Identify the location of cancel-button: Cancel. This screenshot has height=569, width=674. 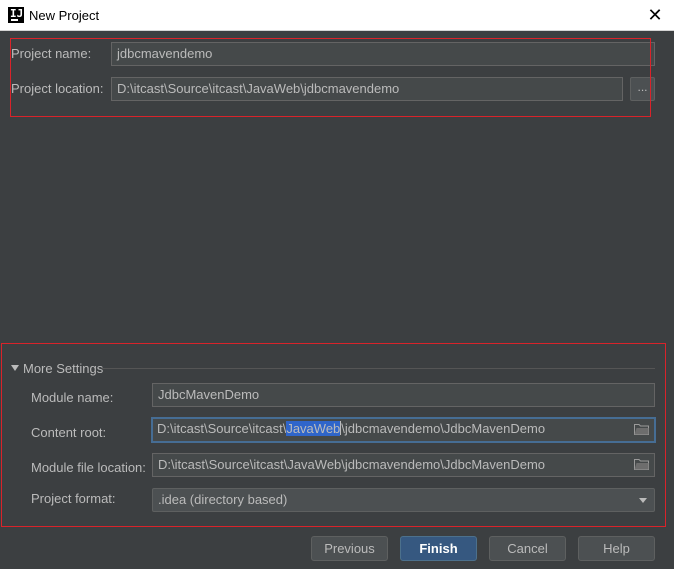
(527, 548).